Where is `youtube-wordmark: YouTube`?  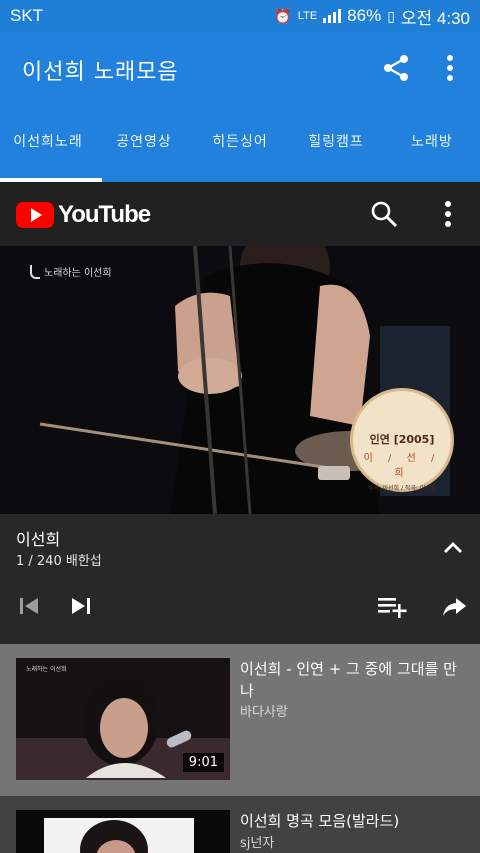 youtube-wordmark: YouTube is located at coordinates (104, 214).